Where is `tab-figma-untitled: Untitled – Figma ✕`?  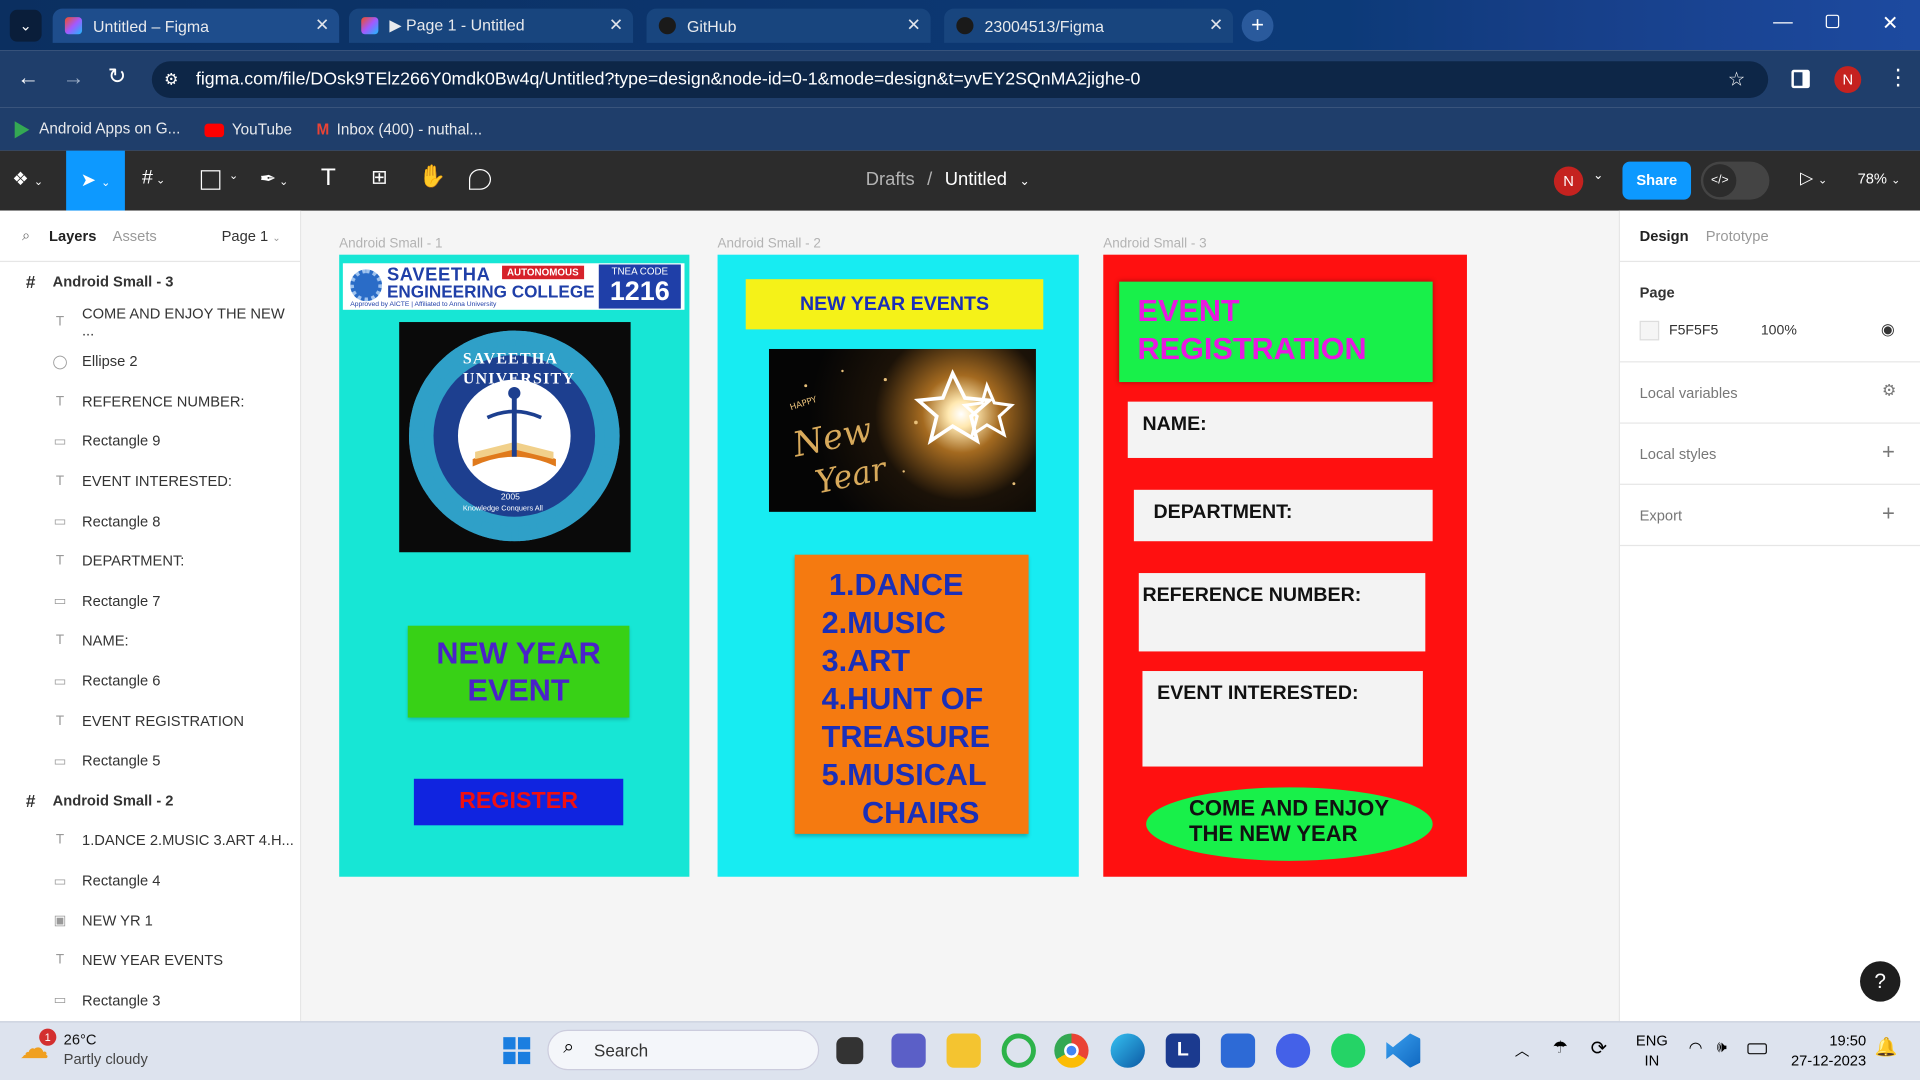 tab-figma-untitled: Untitled – Figma ✕ is located at coordinates (196, 25).